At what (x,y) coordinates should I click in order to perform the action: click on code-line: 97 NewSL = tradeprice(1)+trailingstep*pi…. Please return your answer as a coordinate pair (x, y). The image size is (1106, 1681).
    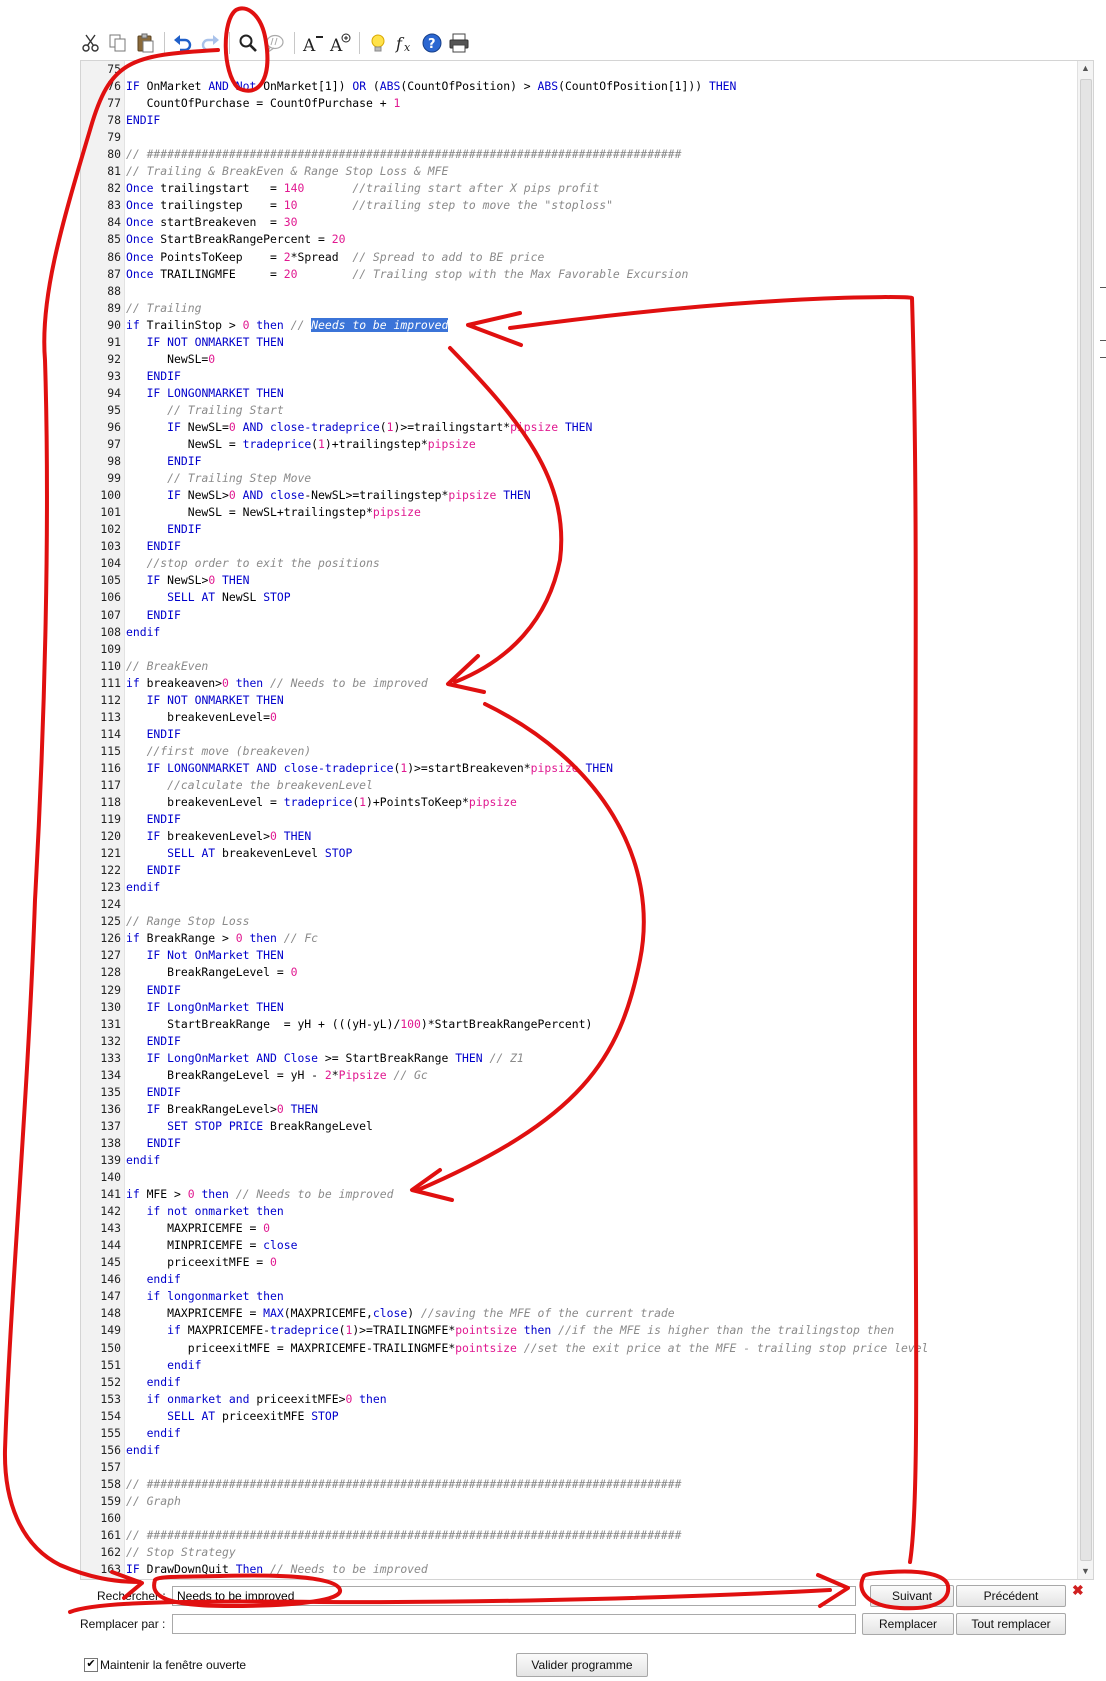
    Looking at the image, I should click on (579, 444).